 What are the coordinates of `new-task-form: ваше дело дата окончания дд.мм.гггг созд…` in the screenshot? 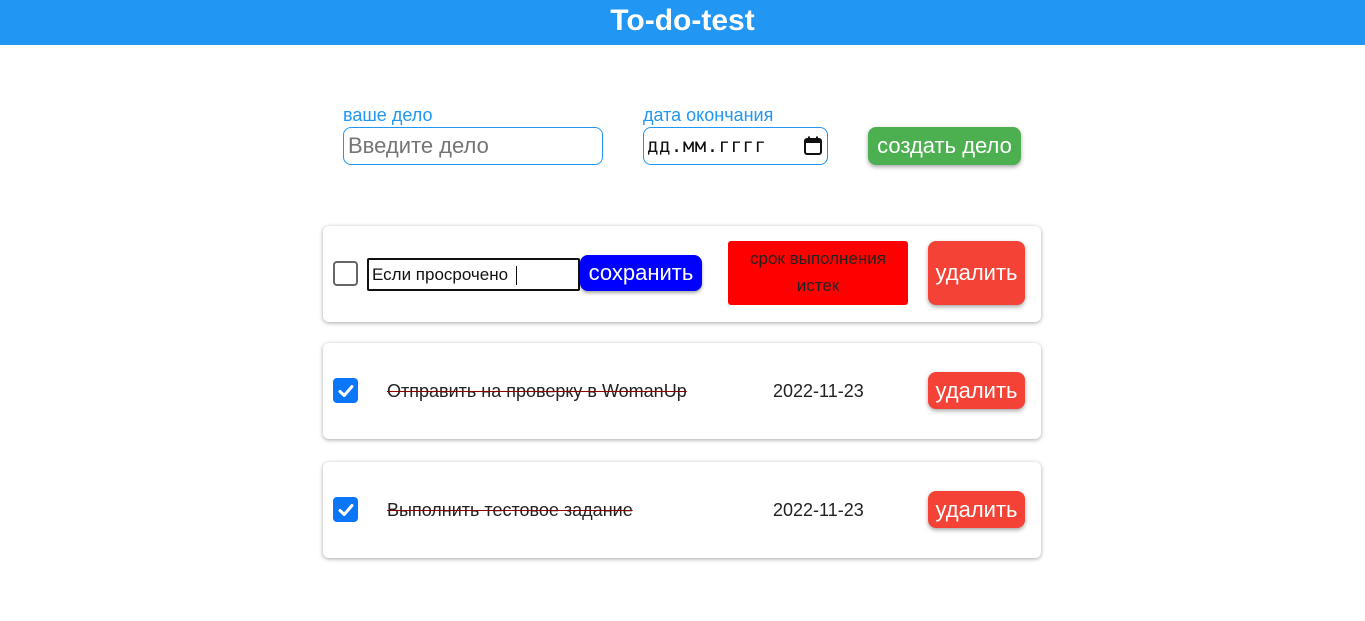 It's located at (688, 136).